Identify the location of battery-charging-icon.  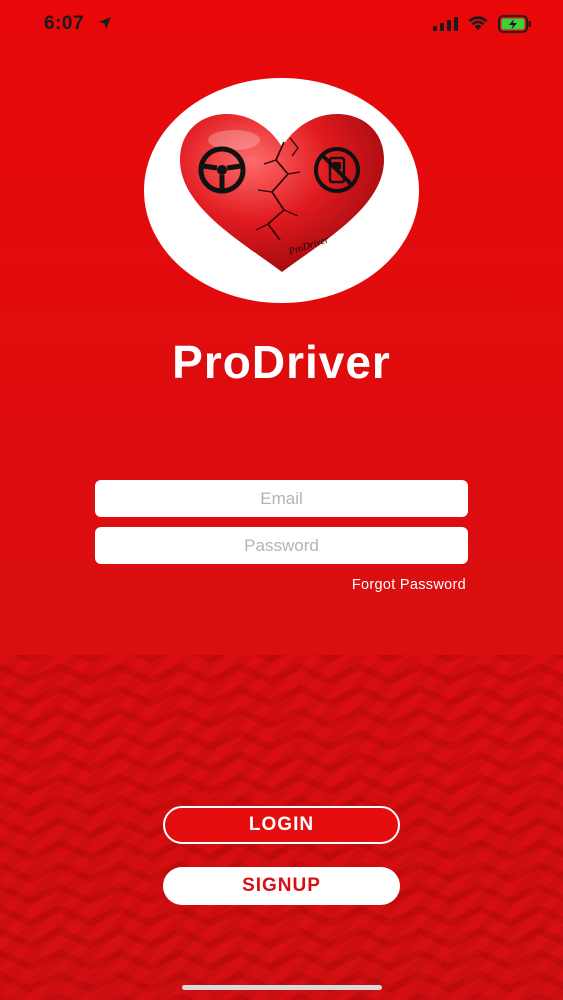
(514, 24).